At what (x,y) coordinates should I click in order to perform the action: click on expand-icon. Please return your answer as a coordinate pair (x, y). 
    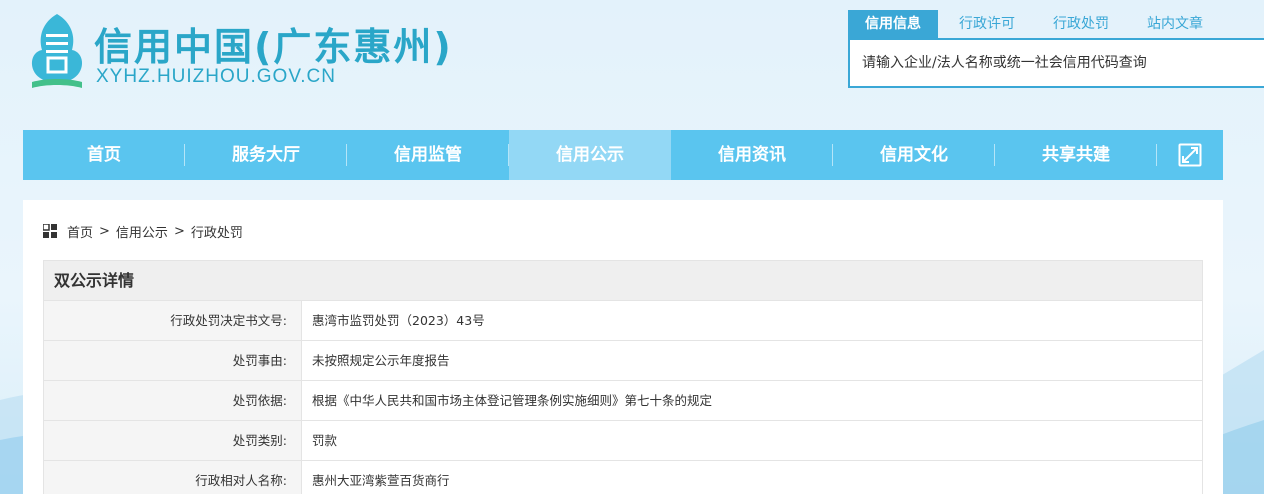
    Looking at the image, I should click on (1190, 155).